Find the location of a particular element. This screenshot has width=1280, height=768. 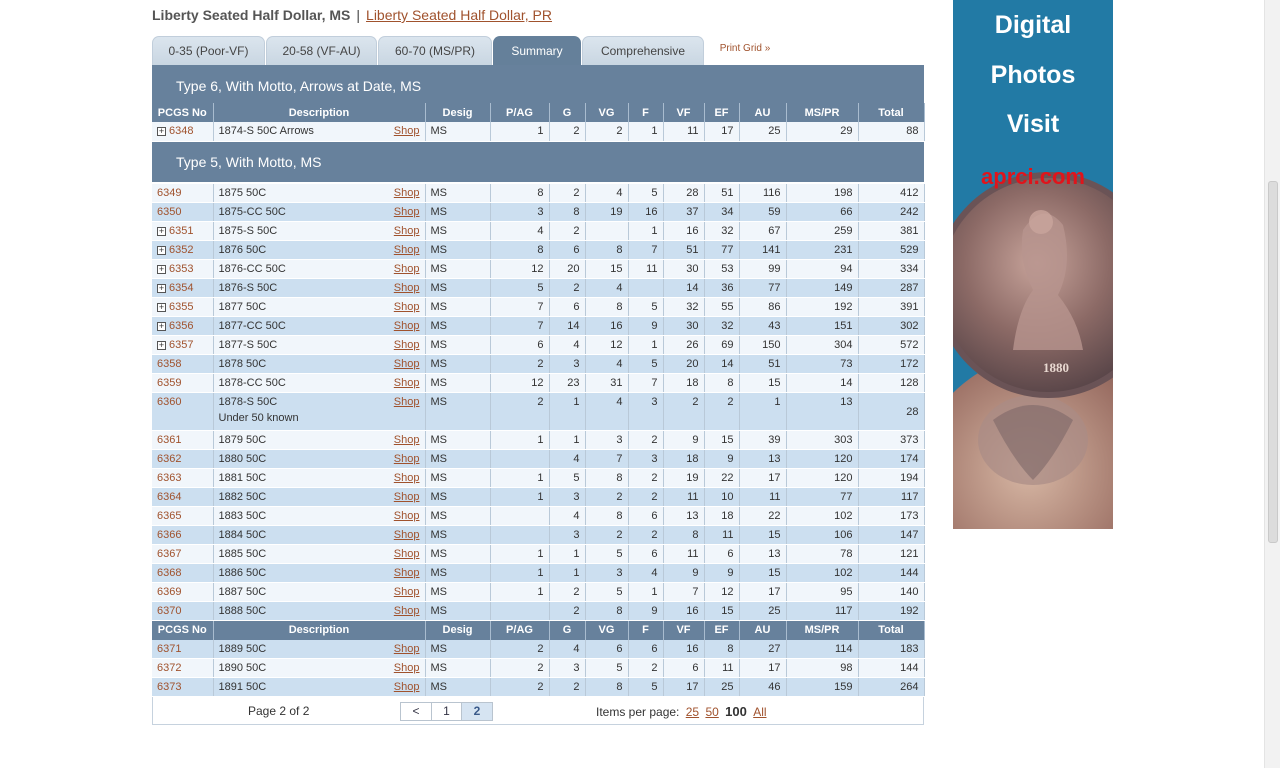

pcgs-number-link: 6366 is located at coordinates (169, 535).